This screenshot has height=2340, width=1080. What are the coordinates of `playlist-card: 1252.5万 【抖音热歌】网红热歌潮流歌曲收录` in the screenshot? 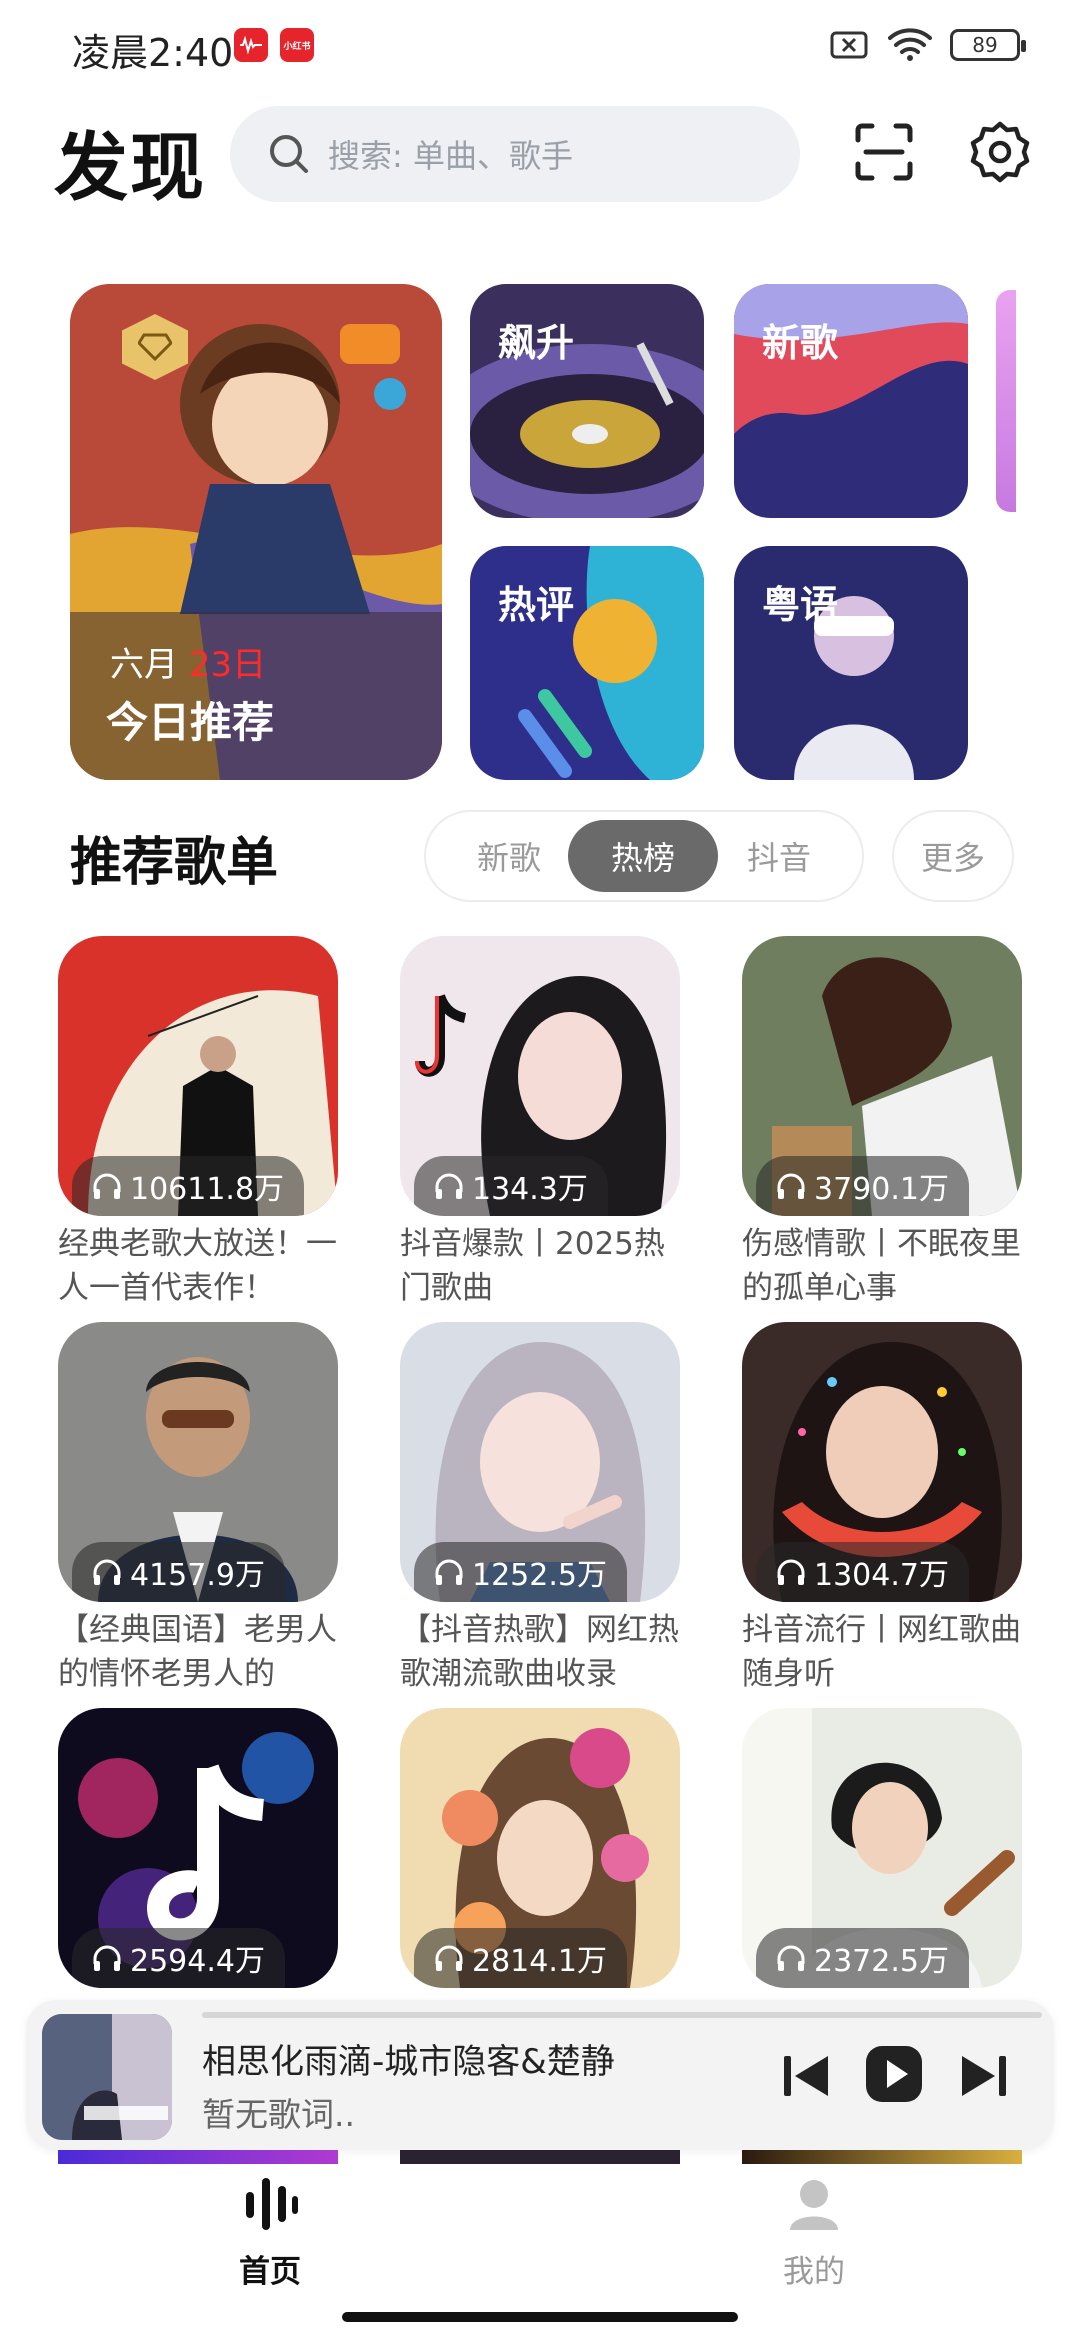 It's located at (540, 1509).